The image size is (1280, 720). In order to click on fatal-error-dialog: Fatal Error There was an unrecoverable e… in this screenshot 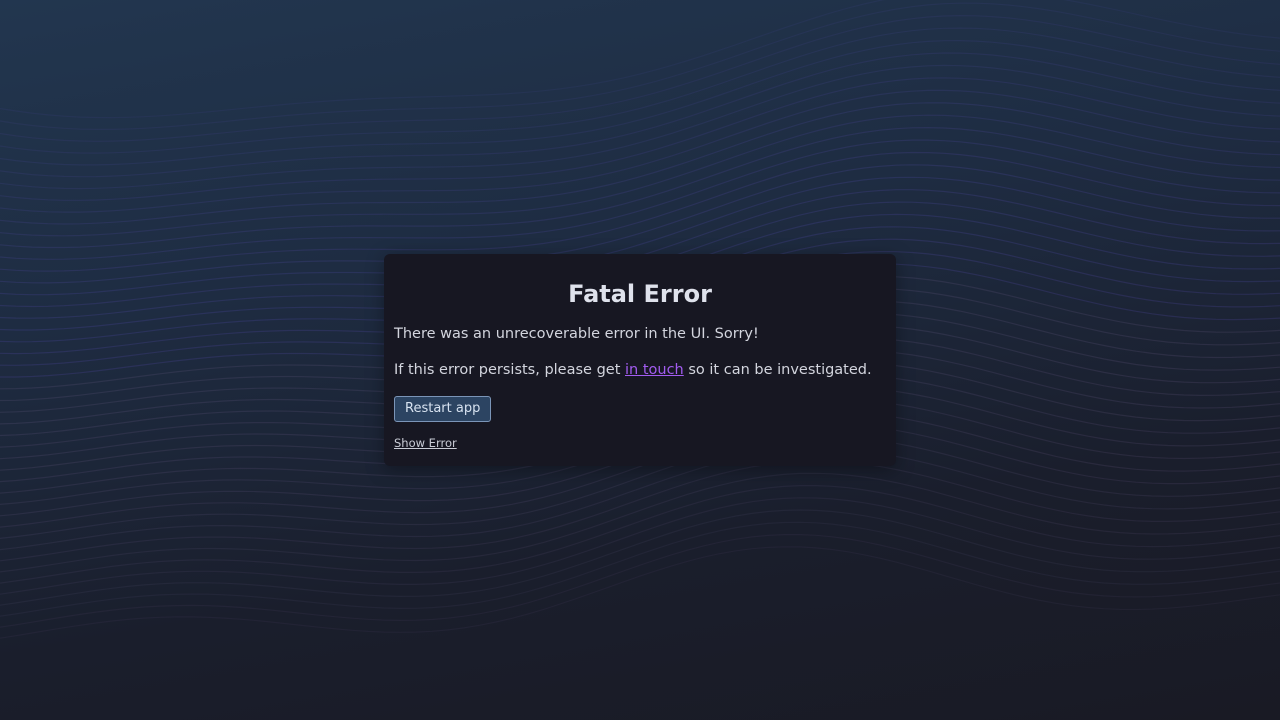, I will do `click(640, 360)`.